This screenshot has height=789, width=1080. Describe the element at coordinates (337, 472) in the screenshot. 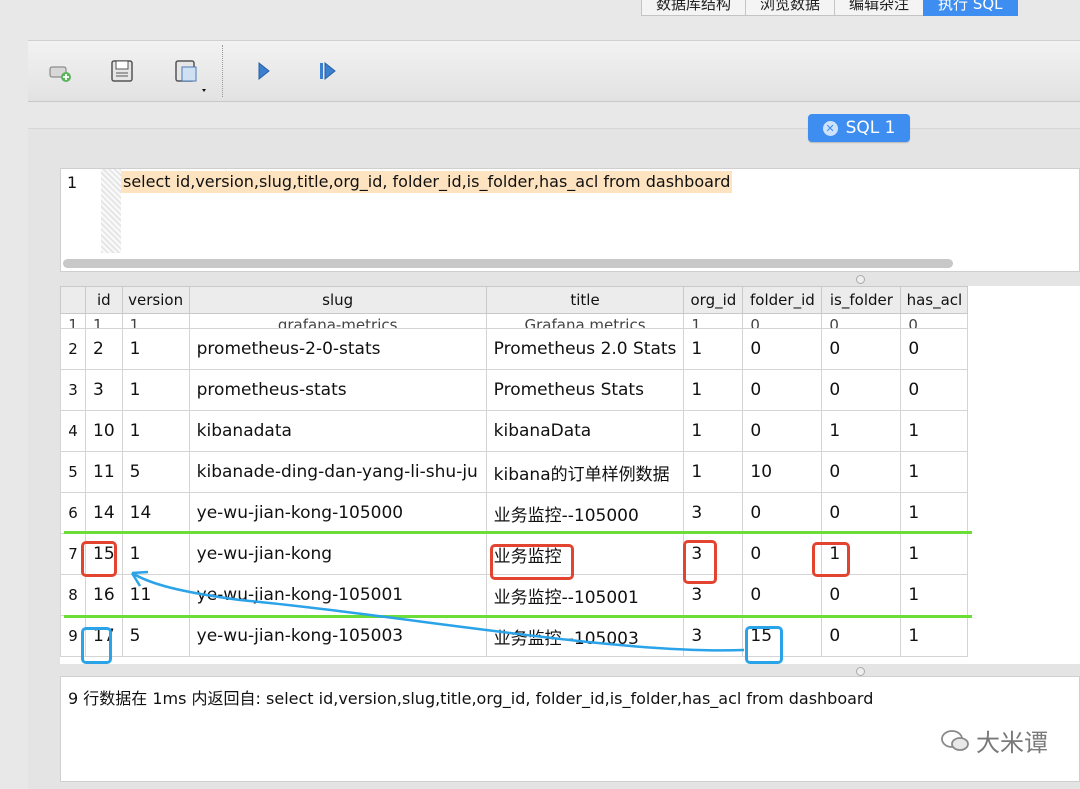

I see `cell-slug: kibanade-ding-dan-yang-li-shu-ju` at that location.